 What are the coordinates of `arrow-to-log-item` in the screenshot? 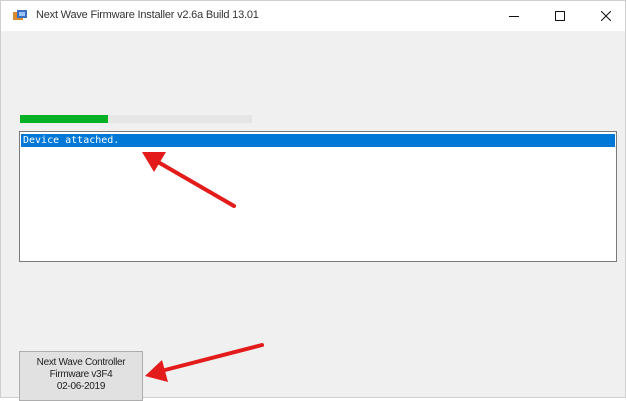 It's located at (189, 180).